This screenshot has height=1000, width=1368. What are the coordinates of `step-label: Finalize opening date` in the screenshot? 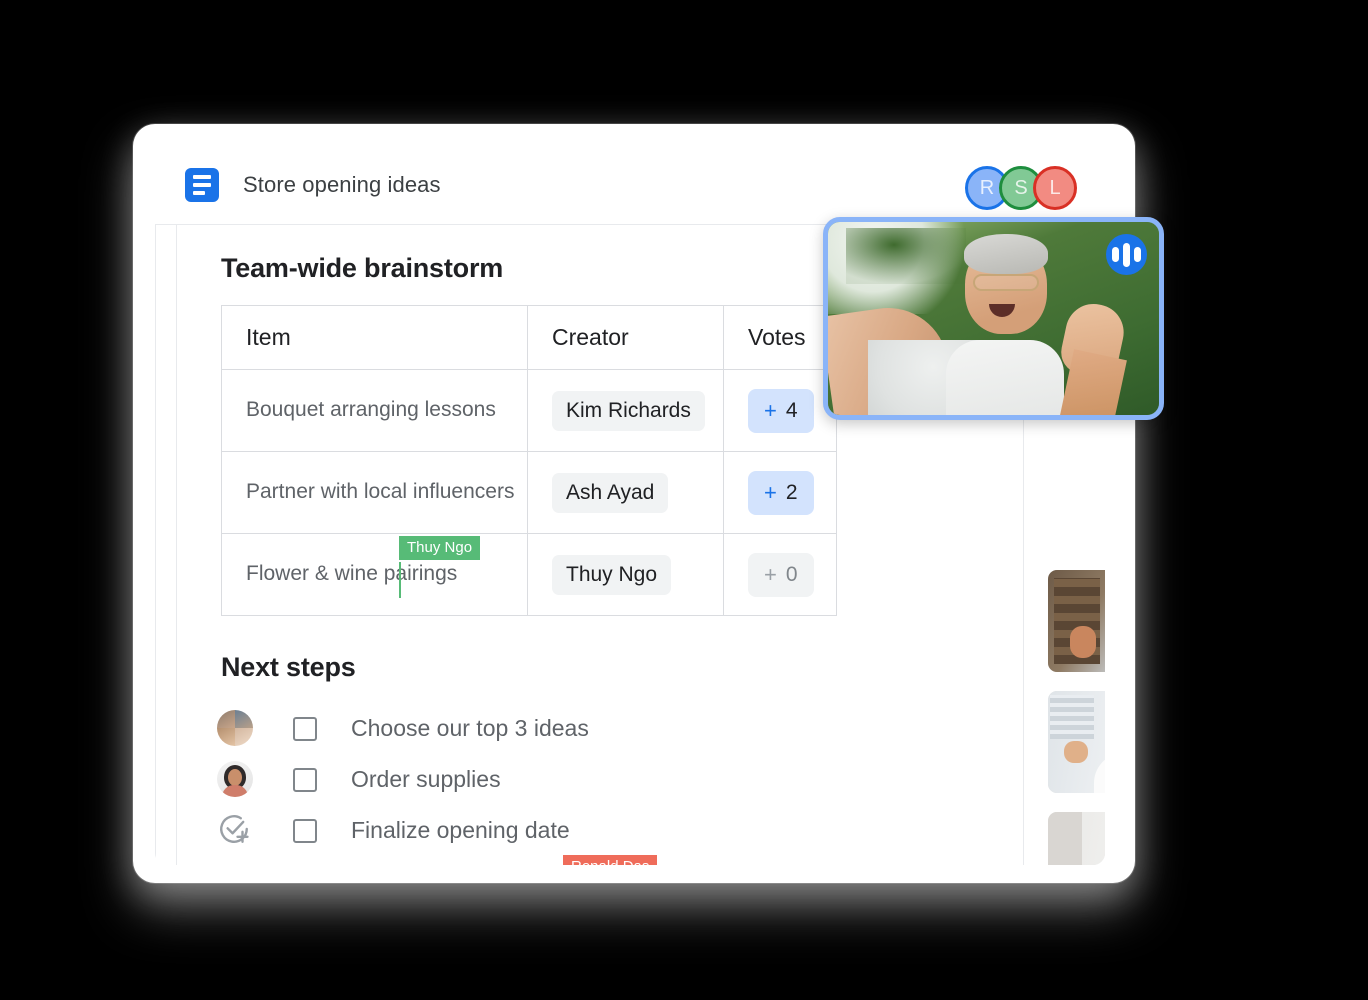 It's located at (460, 830).